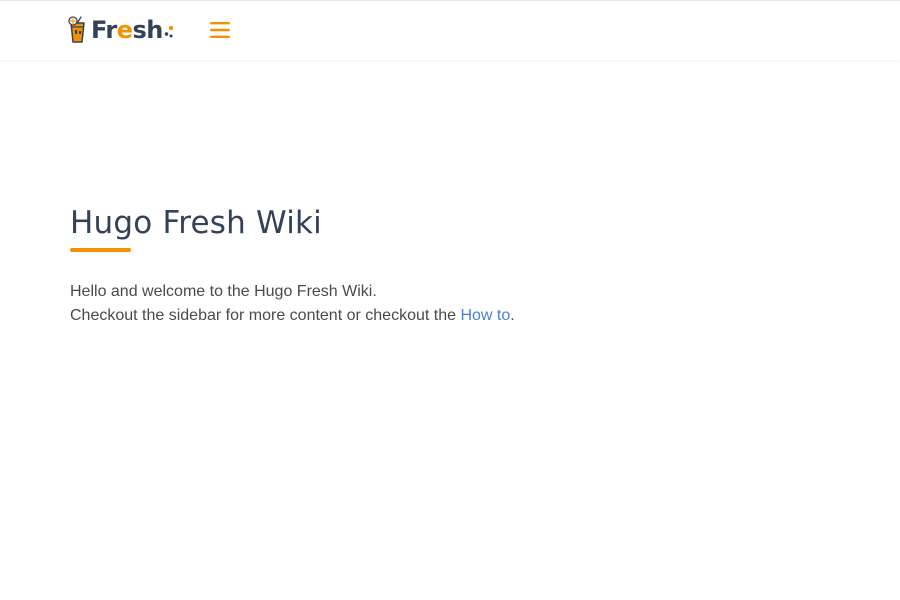 Image resolution: width=900 pixels, height=600 pixels. I want to click on logo-text: Fresh, so click(127, 30).